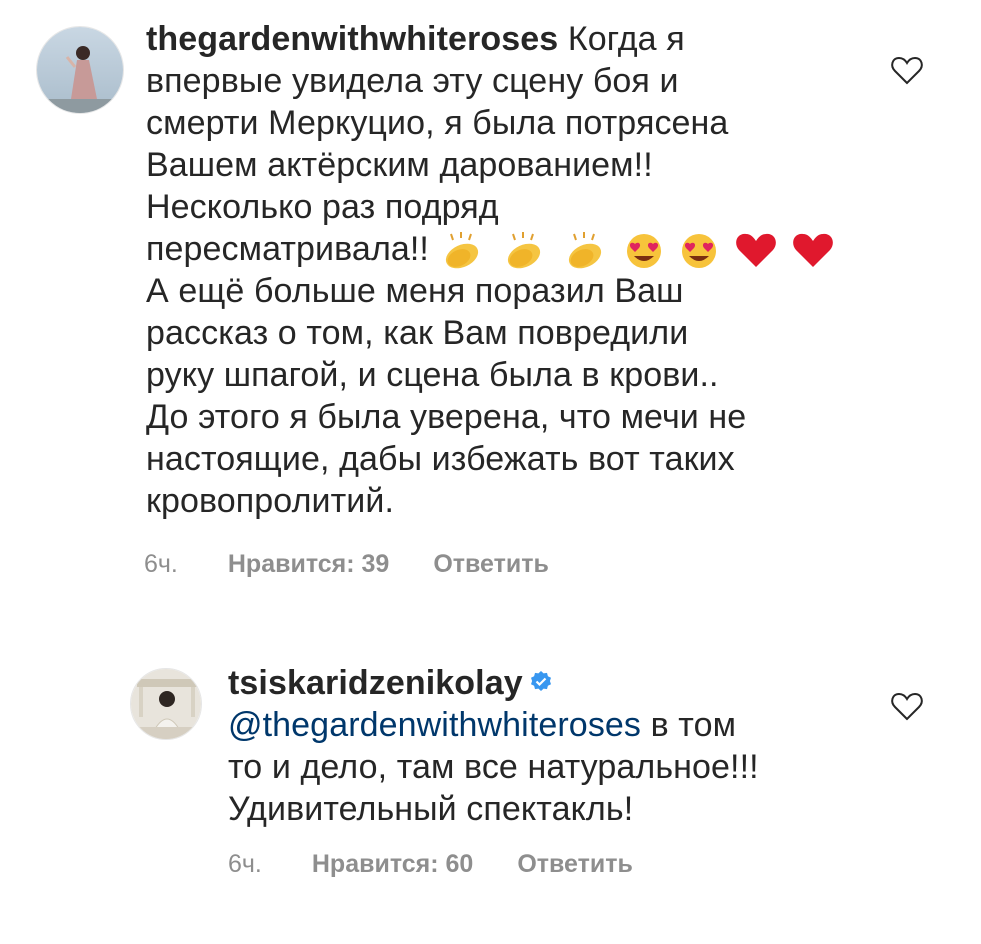  I want to click on comment-text: в том, so click(693, 725).